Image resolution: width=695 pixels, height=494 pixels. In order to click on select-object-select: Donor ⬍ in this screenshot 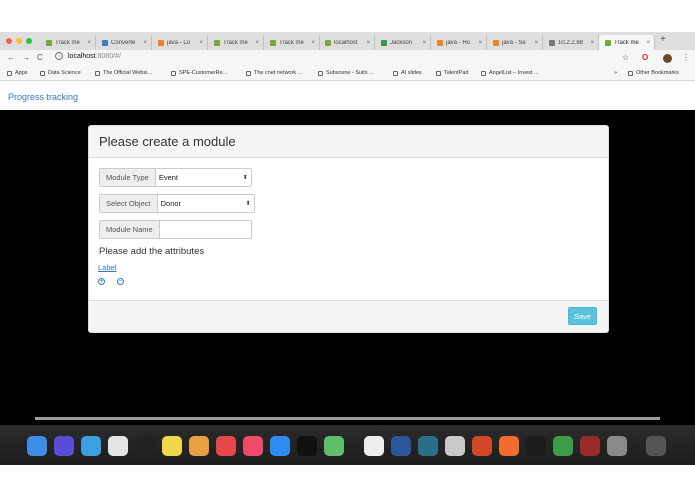, I will do `click(205, 203)`.